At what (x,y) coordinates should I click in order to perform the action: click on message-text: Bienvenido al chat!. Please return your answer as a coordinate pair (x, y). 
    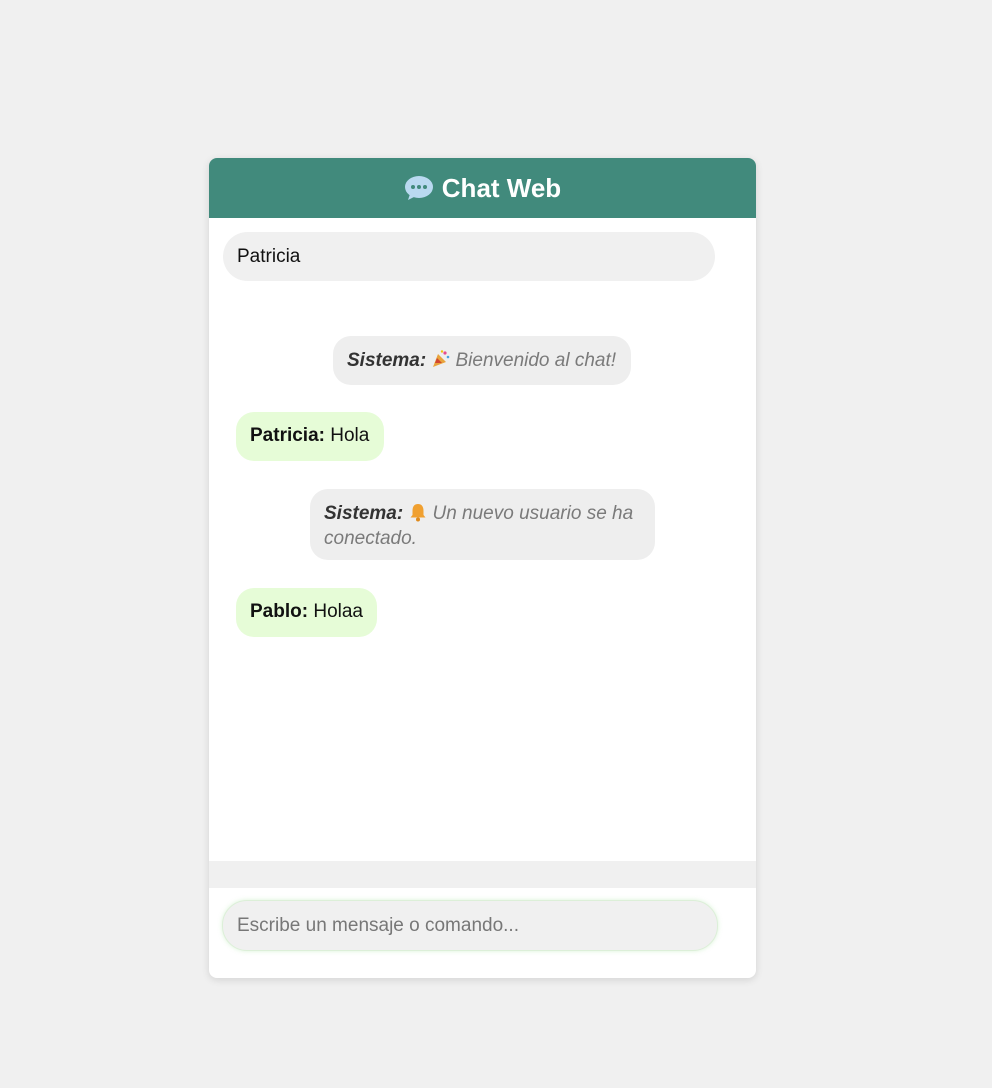
    Looking at the image, I should click on (536, 360).